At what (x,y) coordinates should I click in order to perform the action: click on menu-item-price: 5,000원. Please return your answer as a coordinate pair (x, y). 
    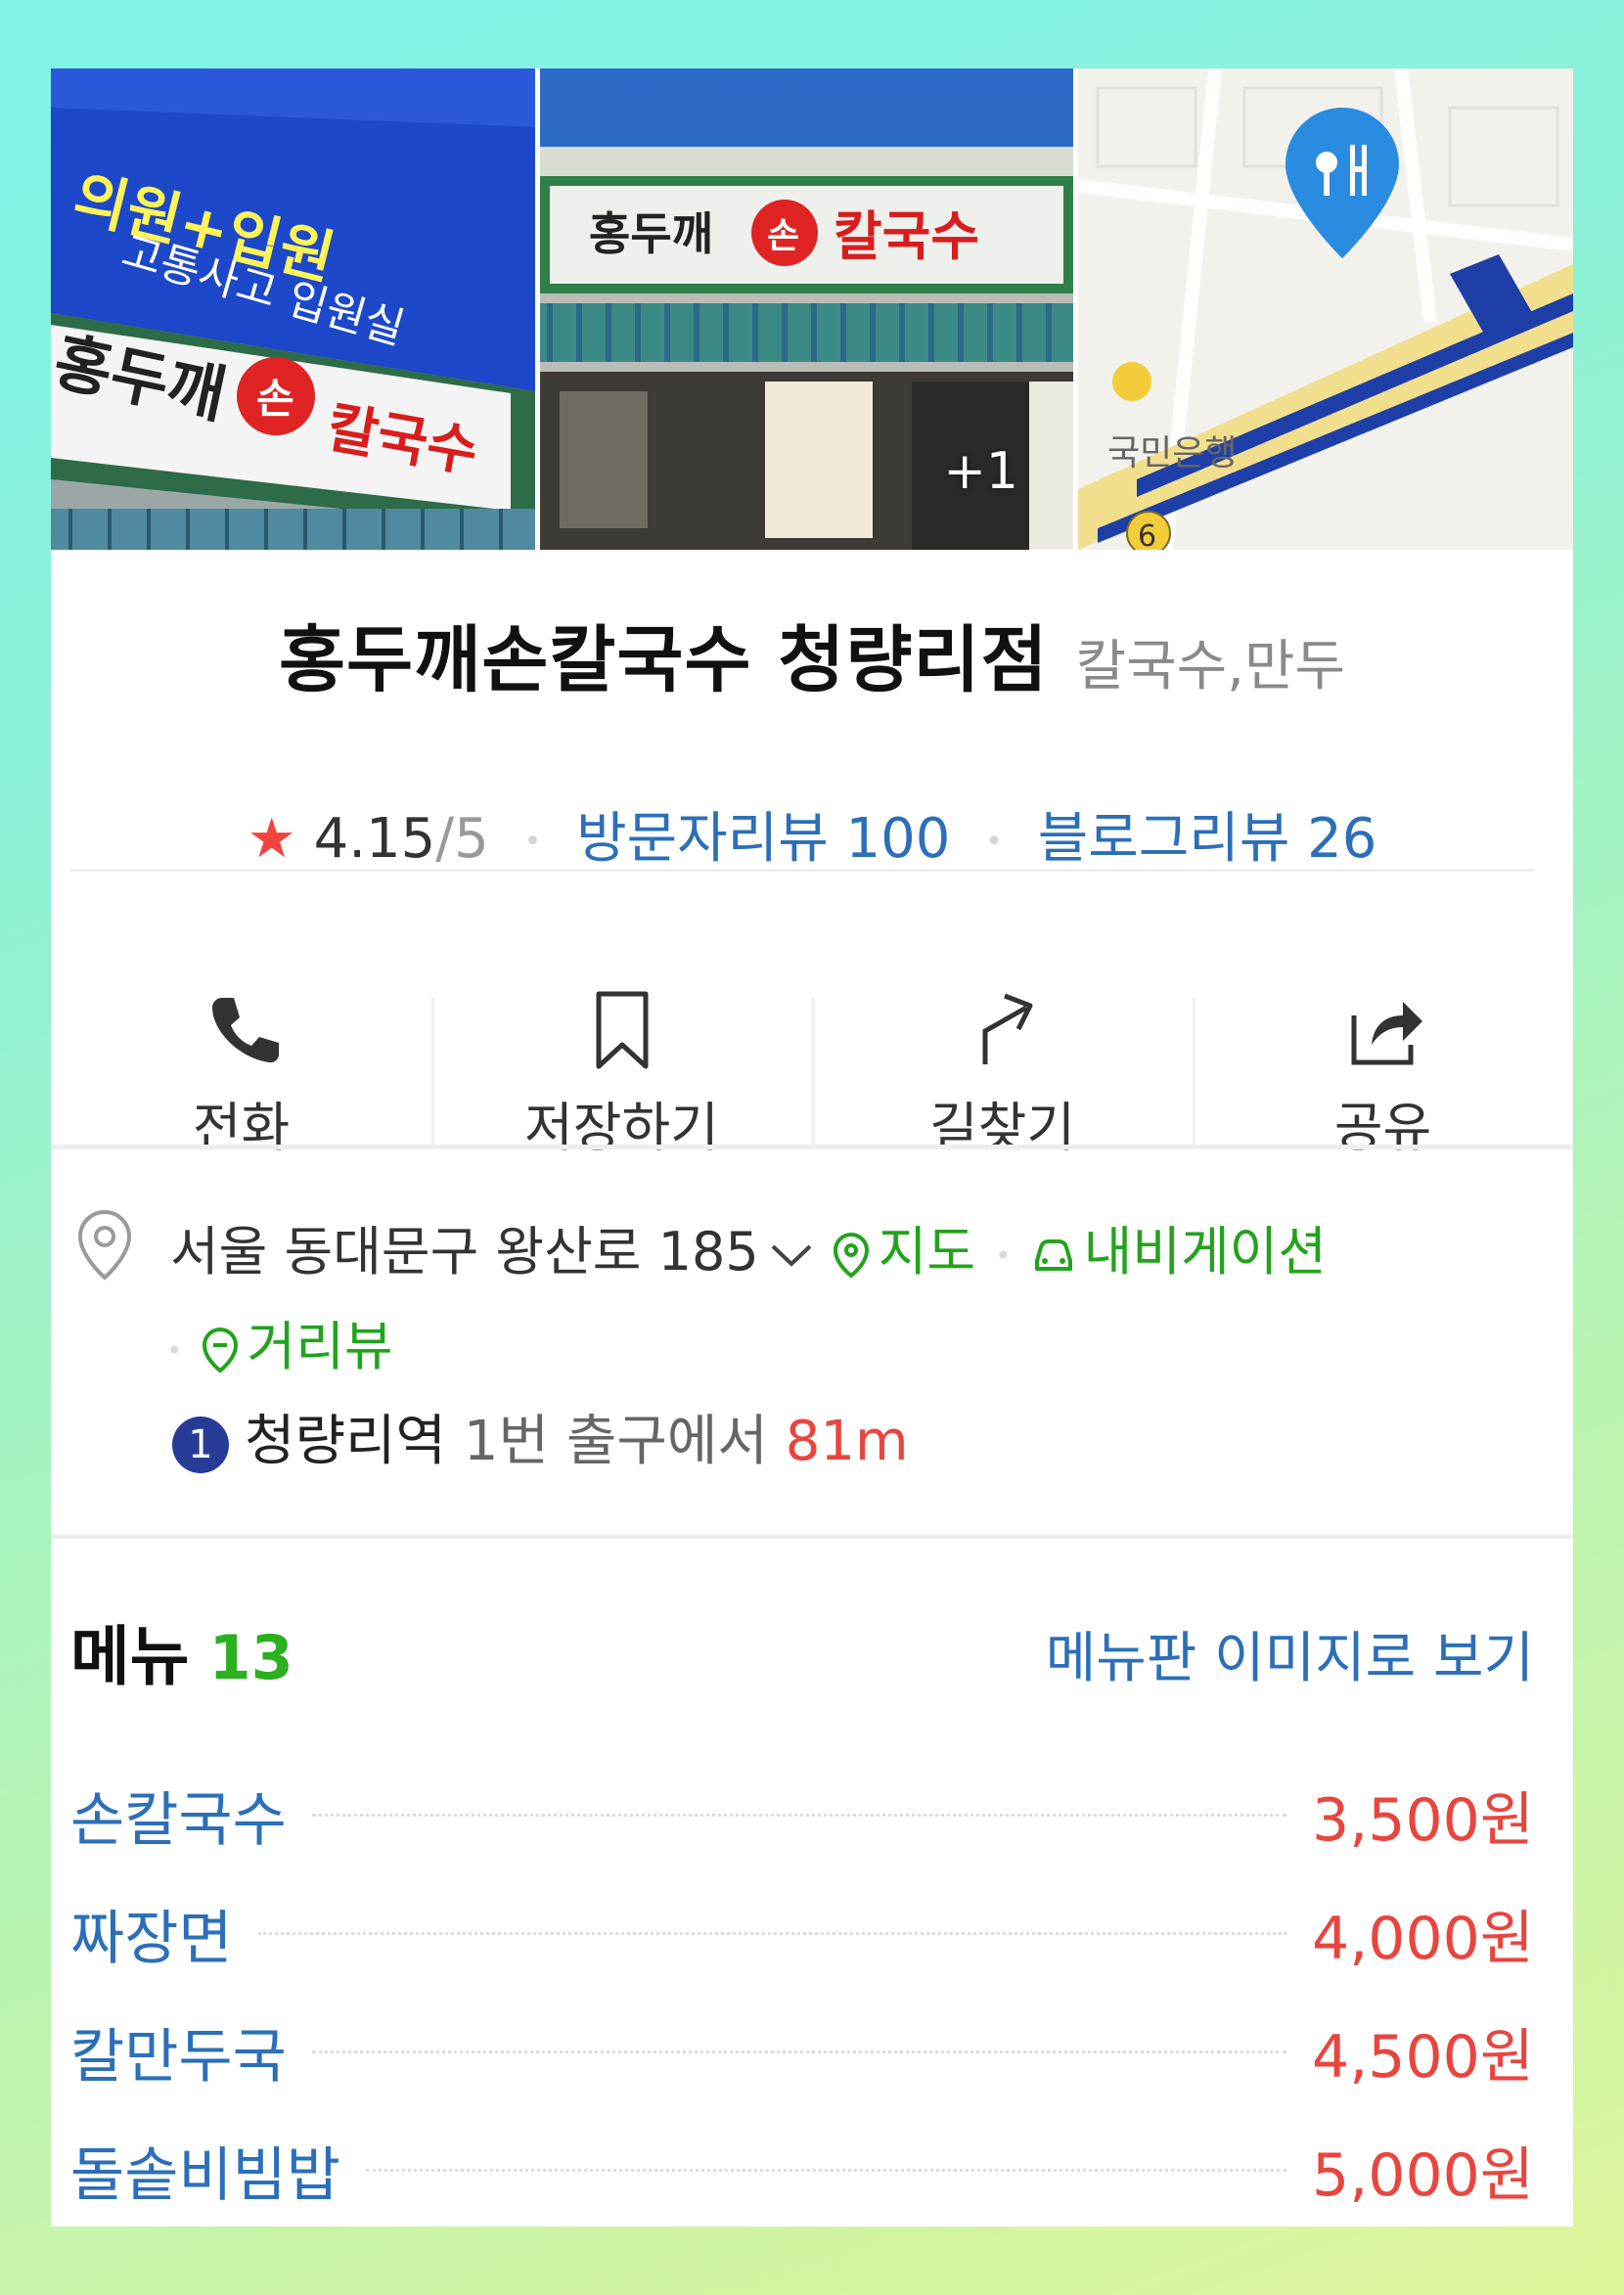
    Looking at the image, I should click on (1423, 2175).